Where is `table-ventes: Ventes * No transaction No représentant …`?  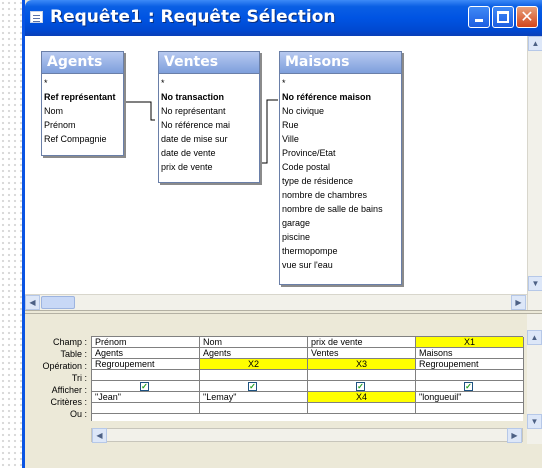 table-ventes: Ventes * No transaction No représentant … is located at coordinates (209, 117).